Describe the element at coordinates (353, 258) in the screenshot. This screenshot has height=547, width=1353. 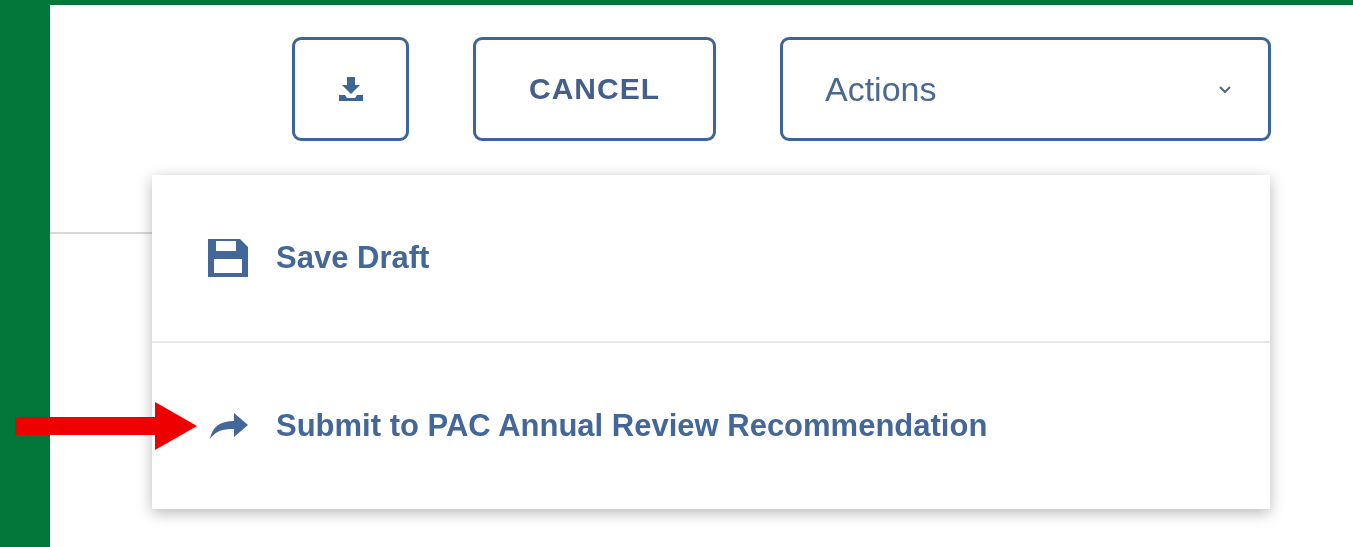
I see `menu-item-label: Save Draft` at that location.